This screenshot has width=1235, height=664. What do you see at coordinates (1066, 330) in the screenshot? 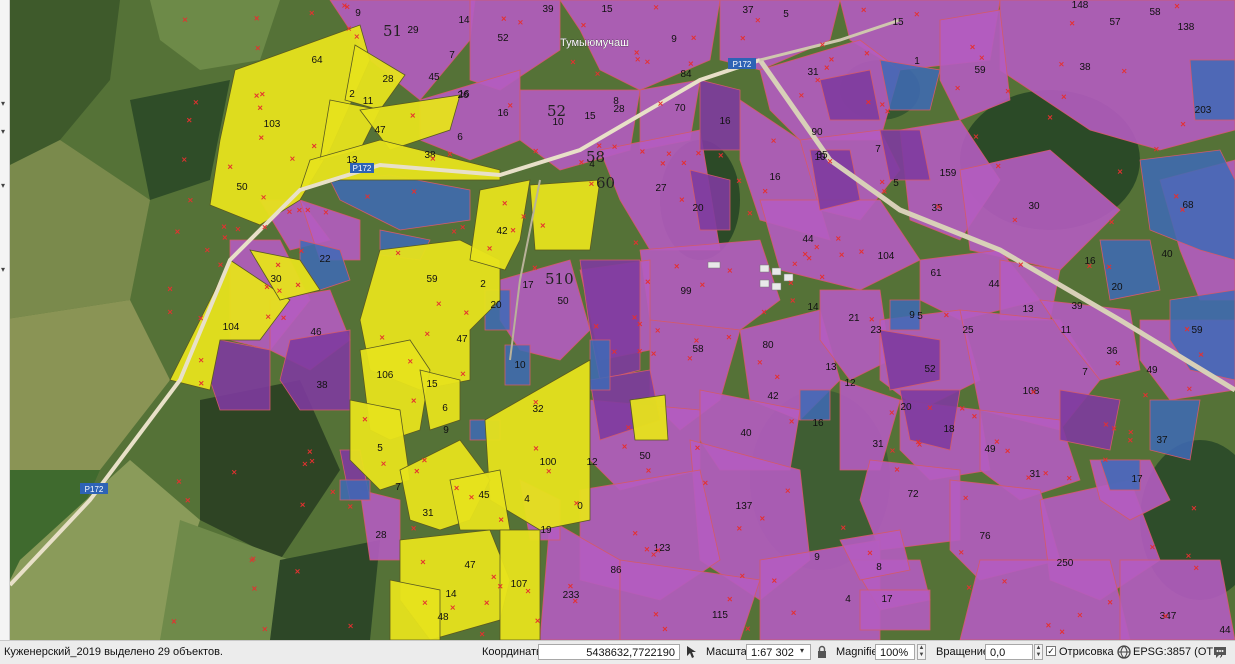
I see `parcel-label: 11` at bounding box center [1066, 330].